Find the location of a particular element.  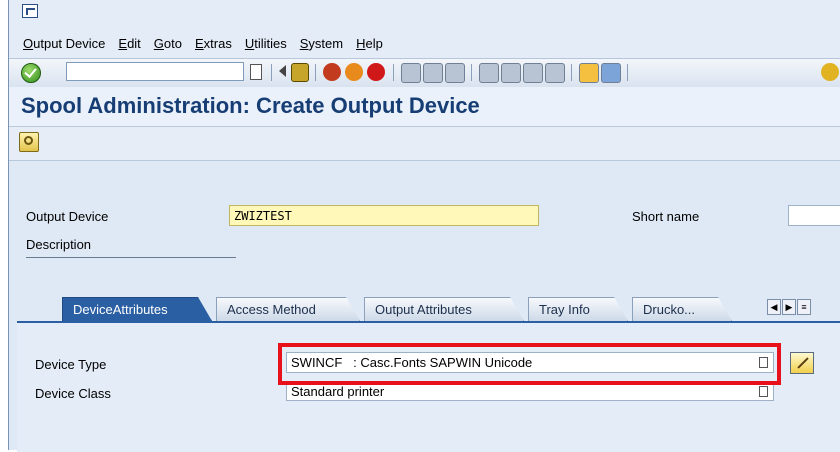

device-type-highlight is located at coordinates (529, 364).